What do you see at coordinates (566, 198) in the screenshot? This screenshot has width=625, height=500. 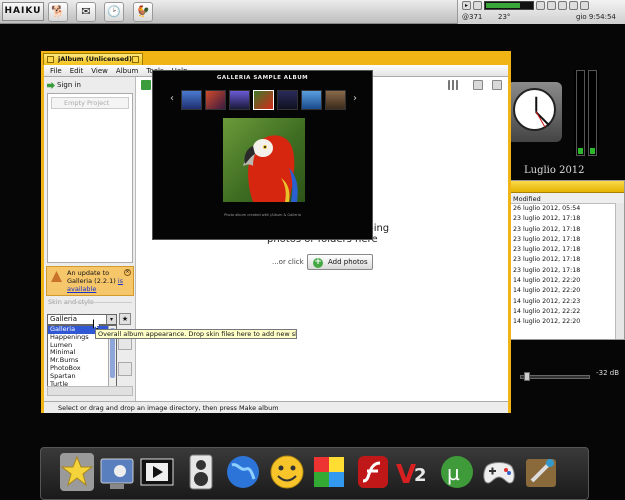 I see `modified-column-header: Modified` at bounding box center [566, 198].